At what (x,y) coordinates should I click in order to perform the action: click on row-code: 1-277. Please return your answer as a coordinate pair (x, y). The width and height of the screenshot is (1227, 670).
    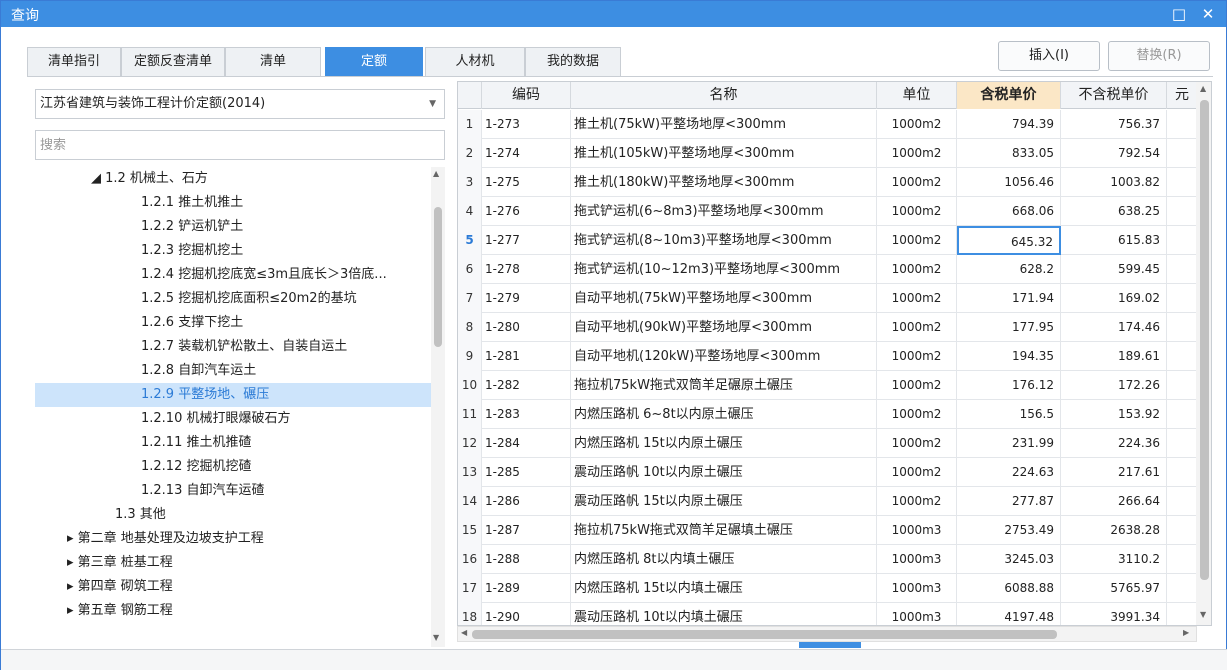
    Looking at the image, I should click on (526, 240).